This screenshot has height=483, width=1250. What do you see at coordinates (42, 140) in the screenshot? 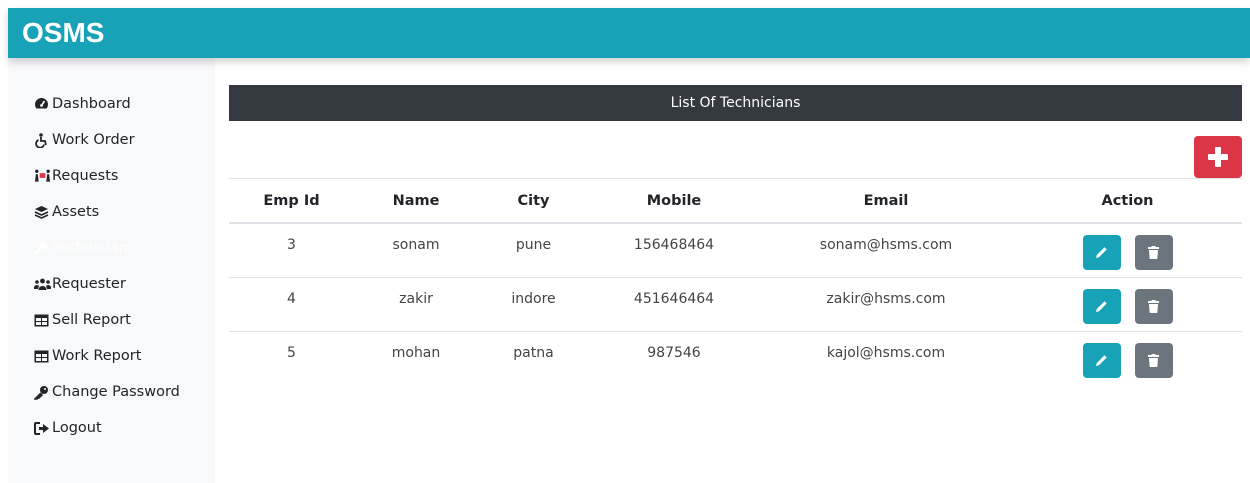
I see `accessible-icon` at bounding box center [42, 140].